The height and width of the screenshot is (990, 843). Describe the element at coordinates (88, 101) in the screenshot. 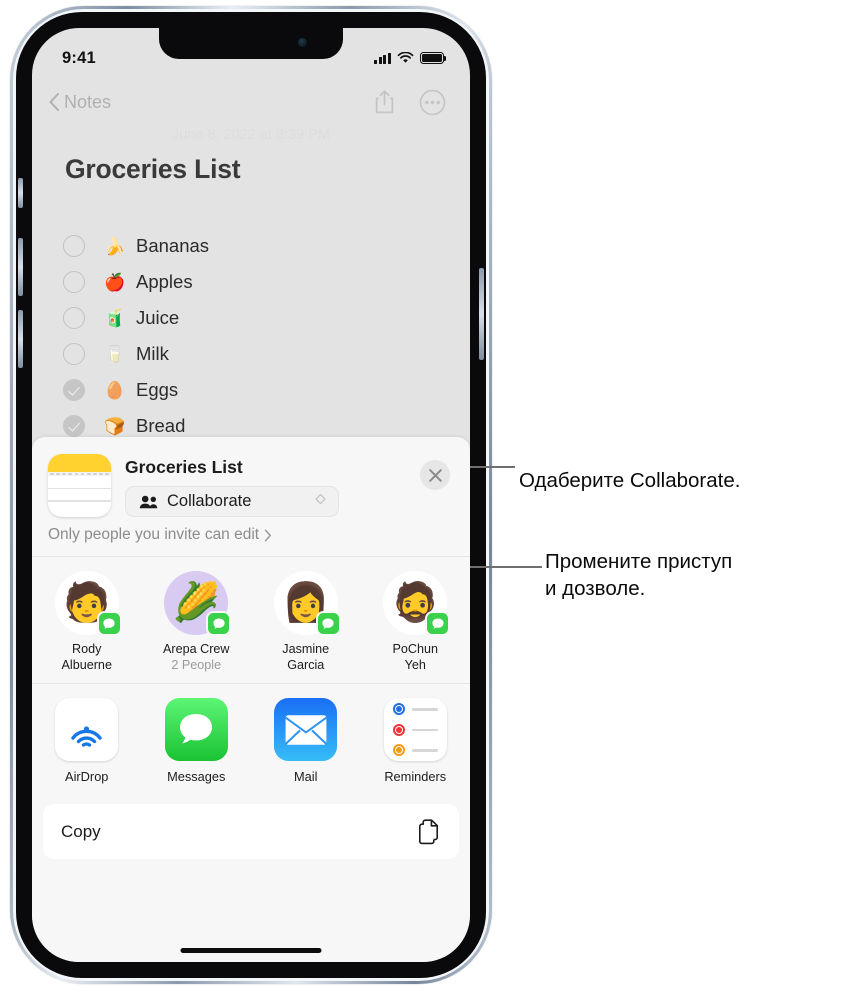

I see `back-label: Notes` at that location.